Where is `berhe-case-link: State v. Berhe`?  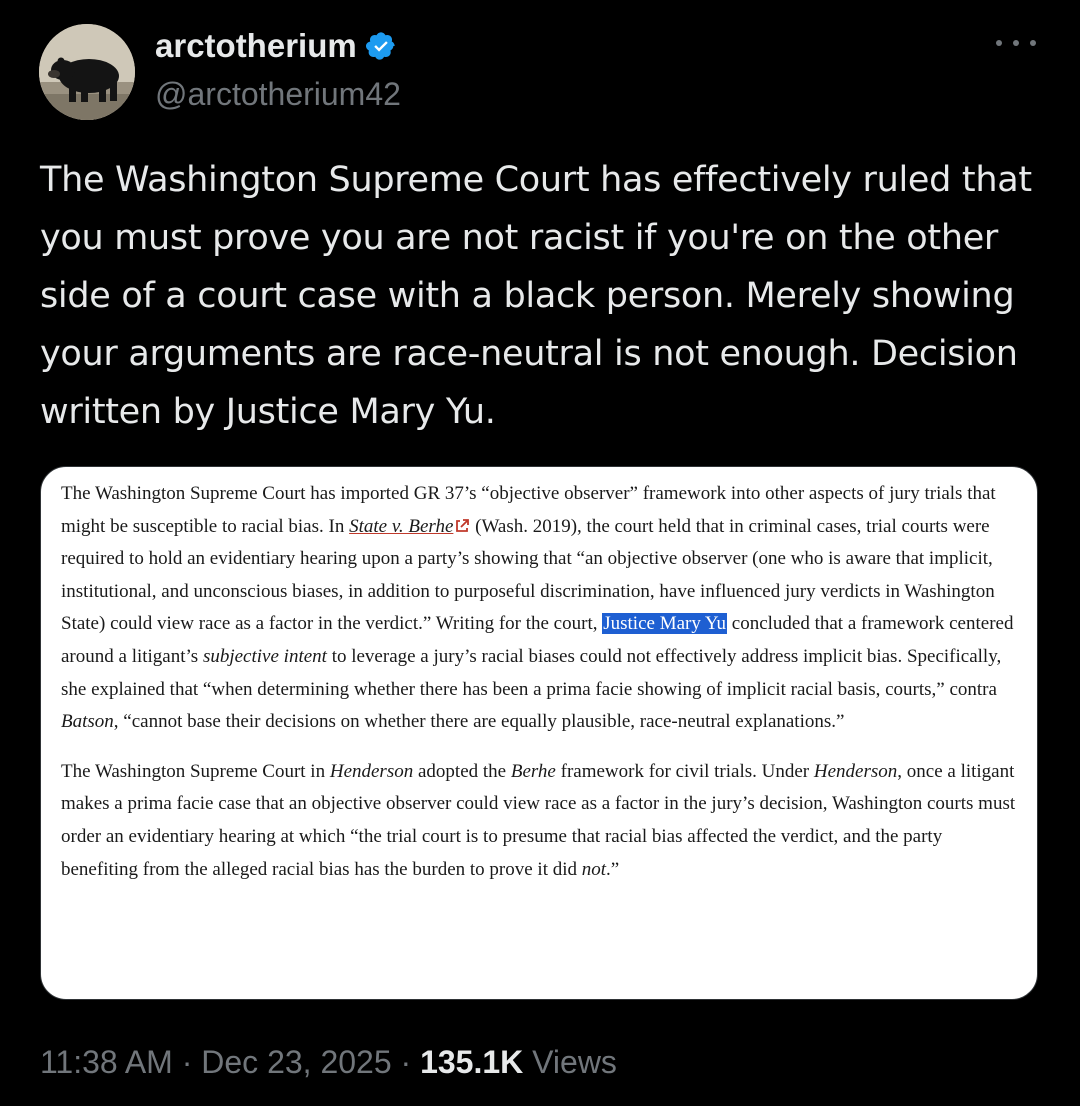
berhe-case-link: State v. Berhe is located at coordinates (401, 526).